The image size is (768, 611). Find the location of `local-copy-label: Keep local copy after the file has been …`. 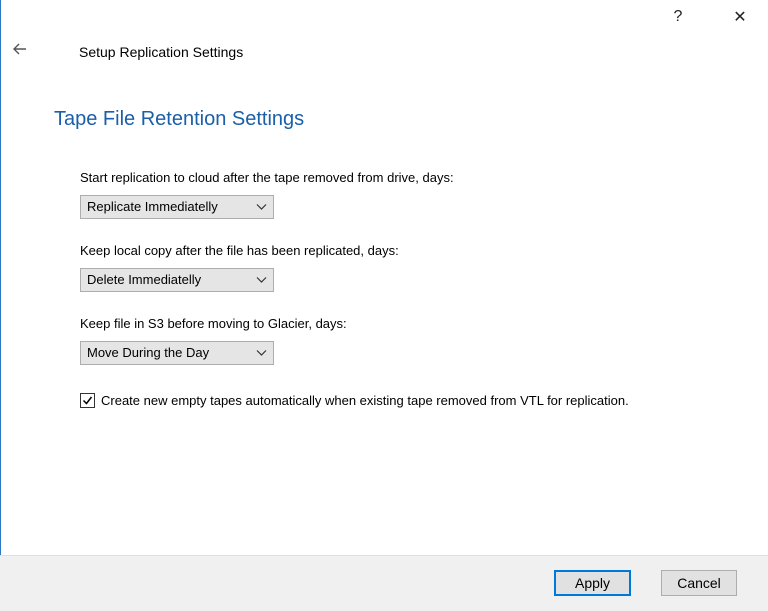

local-copy-label: Keep local copy after the file has been … is located at coordinates (239, 250).